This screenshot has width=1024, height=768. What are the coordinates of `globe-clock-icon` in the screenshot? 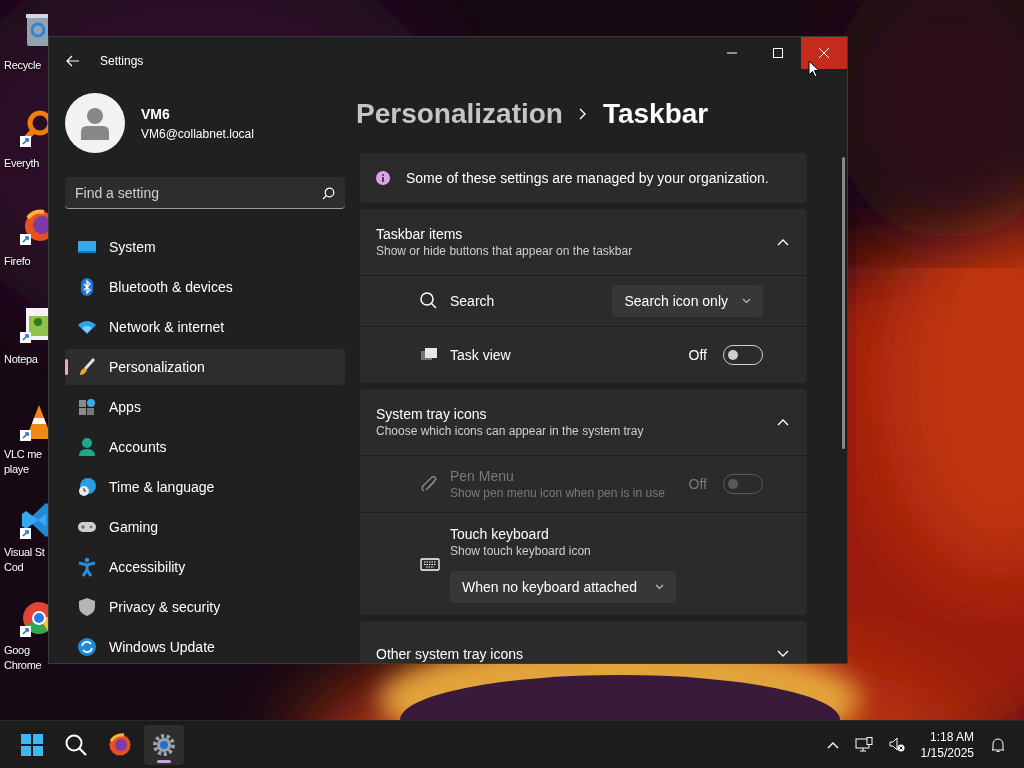 It's located at (87, 487).